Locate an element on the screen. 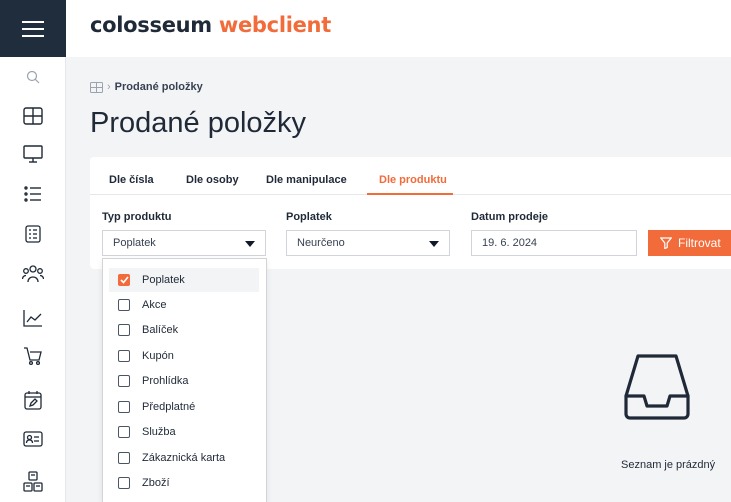  sidebar-item-cart is located at coordinates (33, 356).